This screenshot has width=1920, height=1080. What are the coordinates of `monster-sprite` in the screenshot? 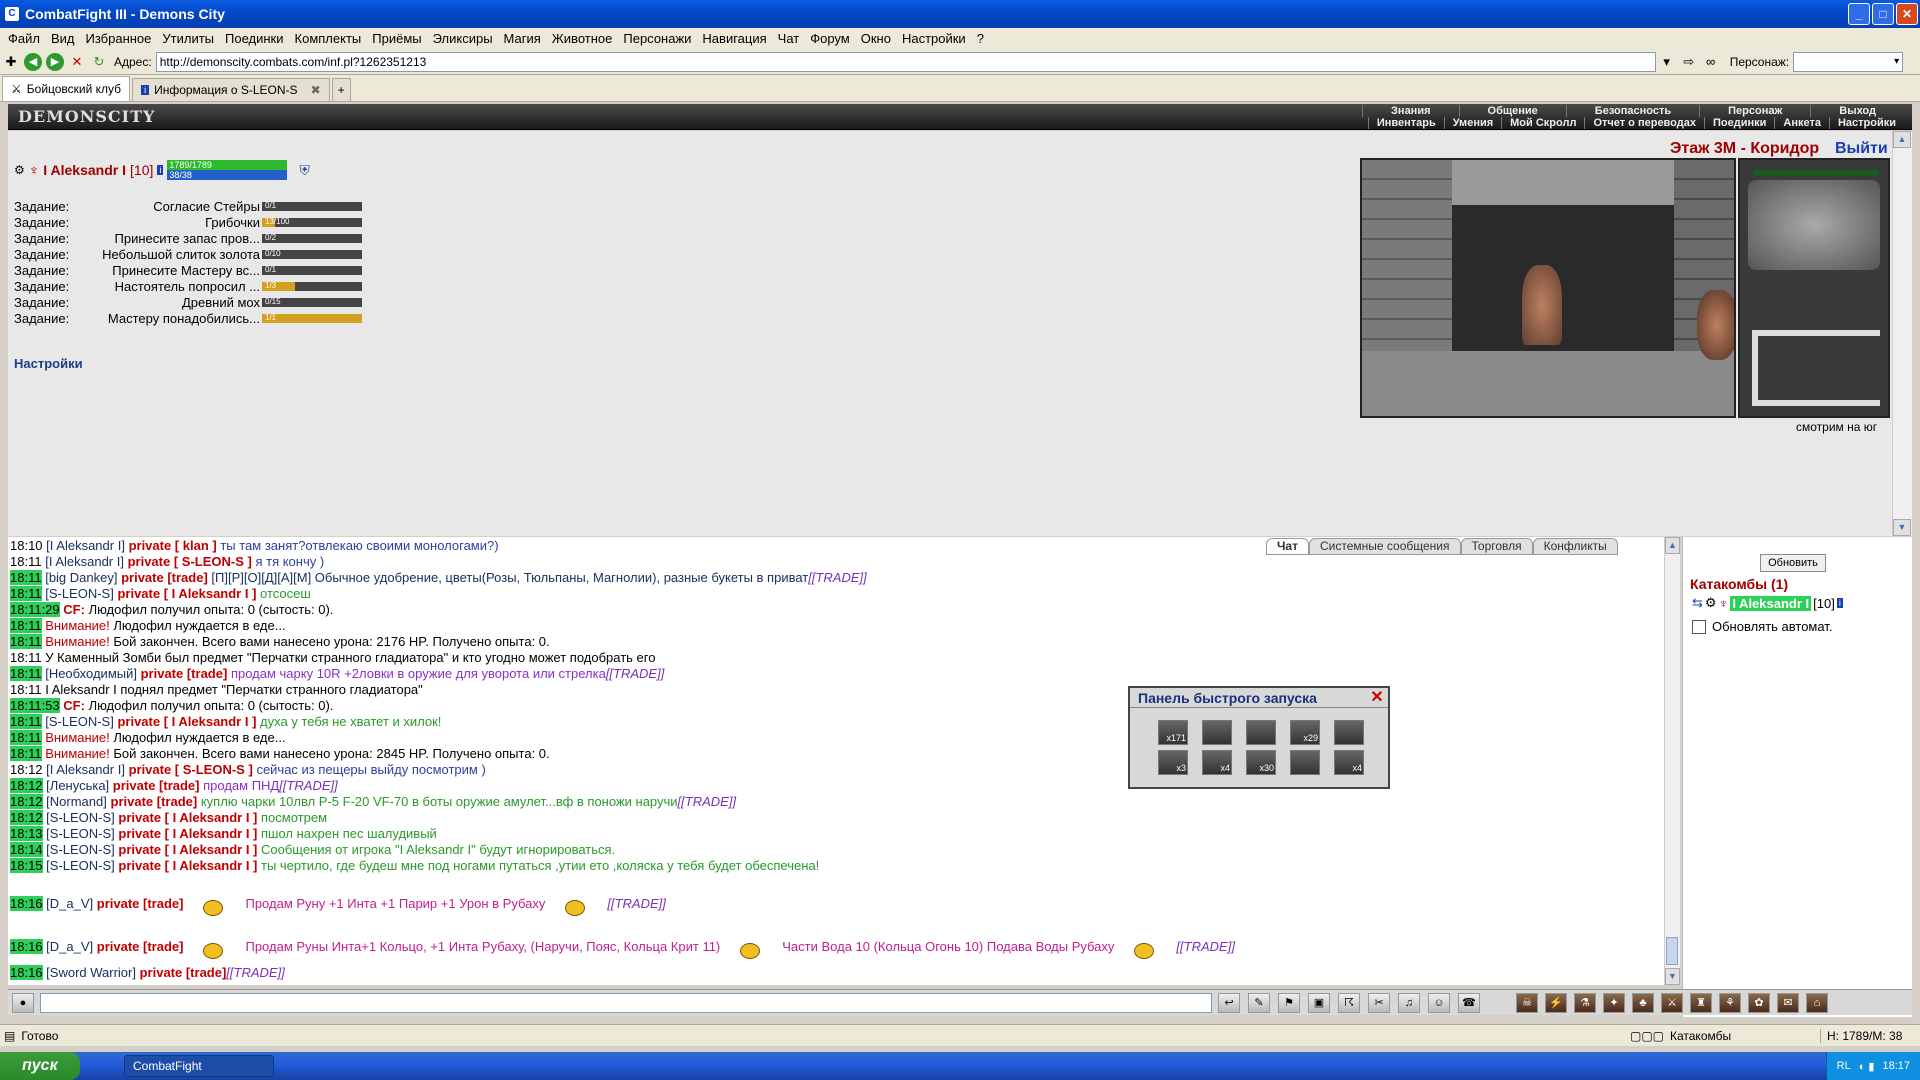 It's located at (1542, 305).